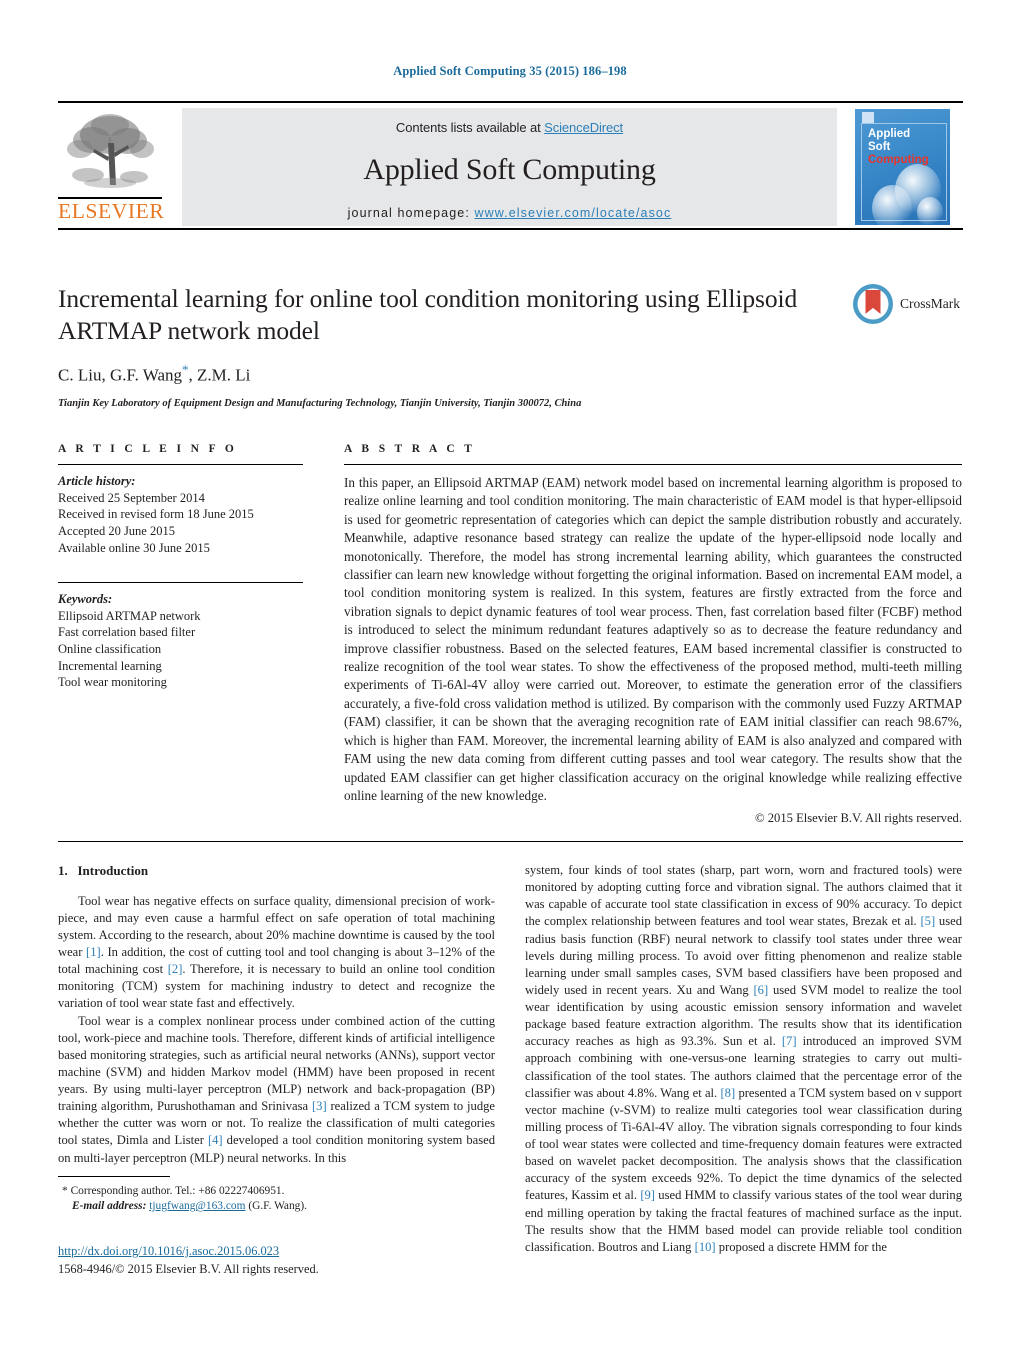 The width and height of the screenshot is (1020, 1351). I want to click on citation-link: [8], so click(727, 1093).